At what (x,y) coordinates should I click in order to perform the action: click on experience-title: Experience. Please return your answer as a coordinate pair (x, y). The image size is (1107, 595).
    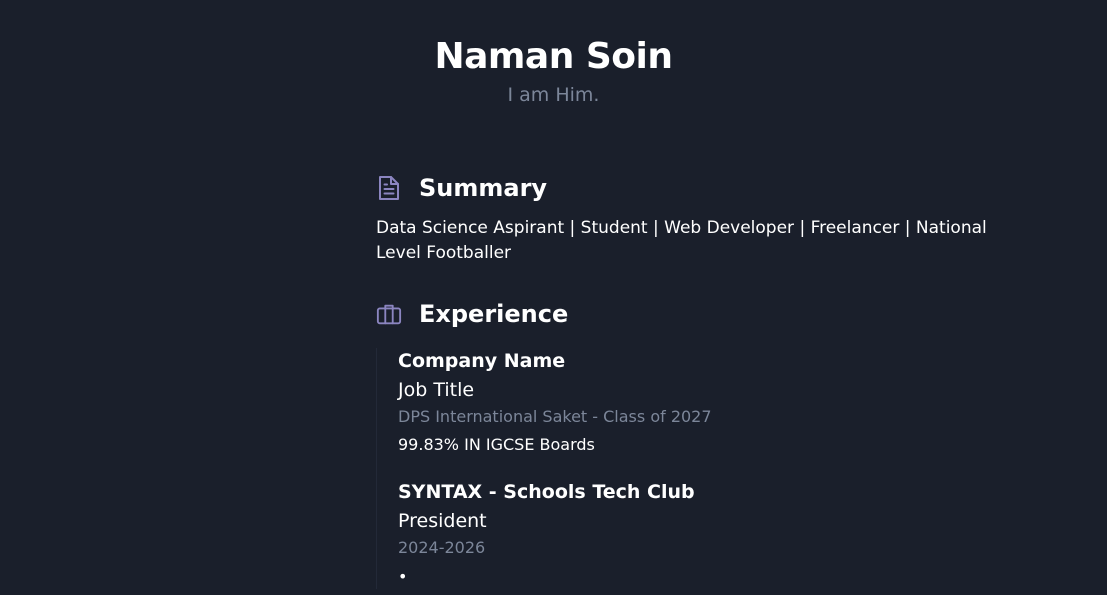
    Looking at the image, I should click on (494, 314).